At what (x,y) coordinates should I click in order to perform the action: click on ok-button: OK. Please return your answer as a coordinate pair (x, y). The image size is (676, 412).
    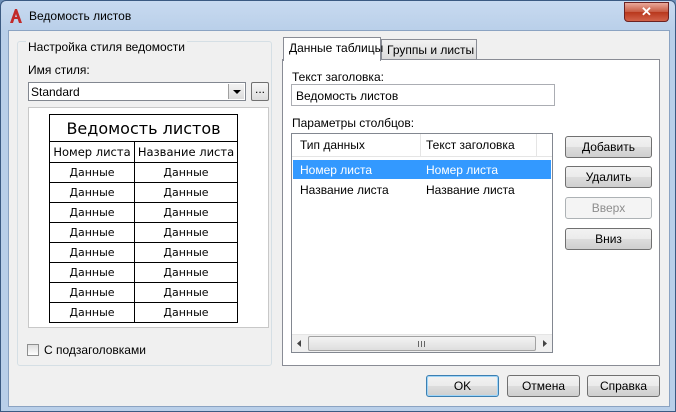
    Looking at the image, I should click on (462, 386).